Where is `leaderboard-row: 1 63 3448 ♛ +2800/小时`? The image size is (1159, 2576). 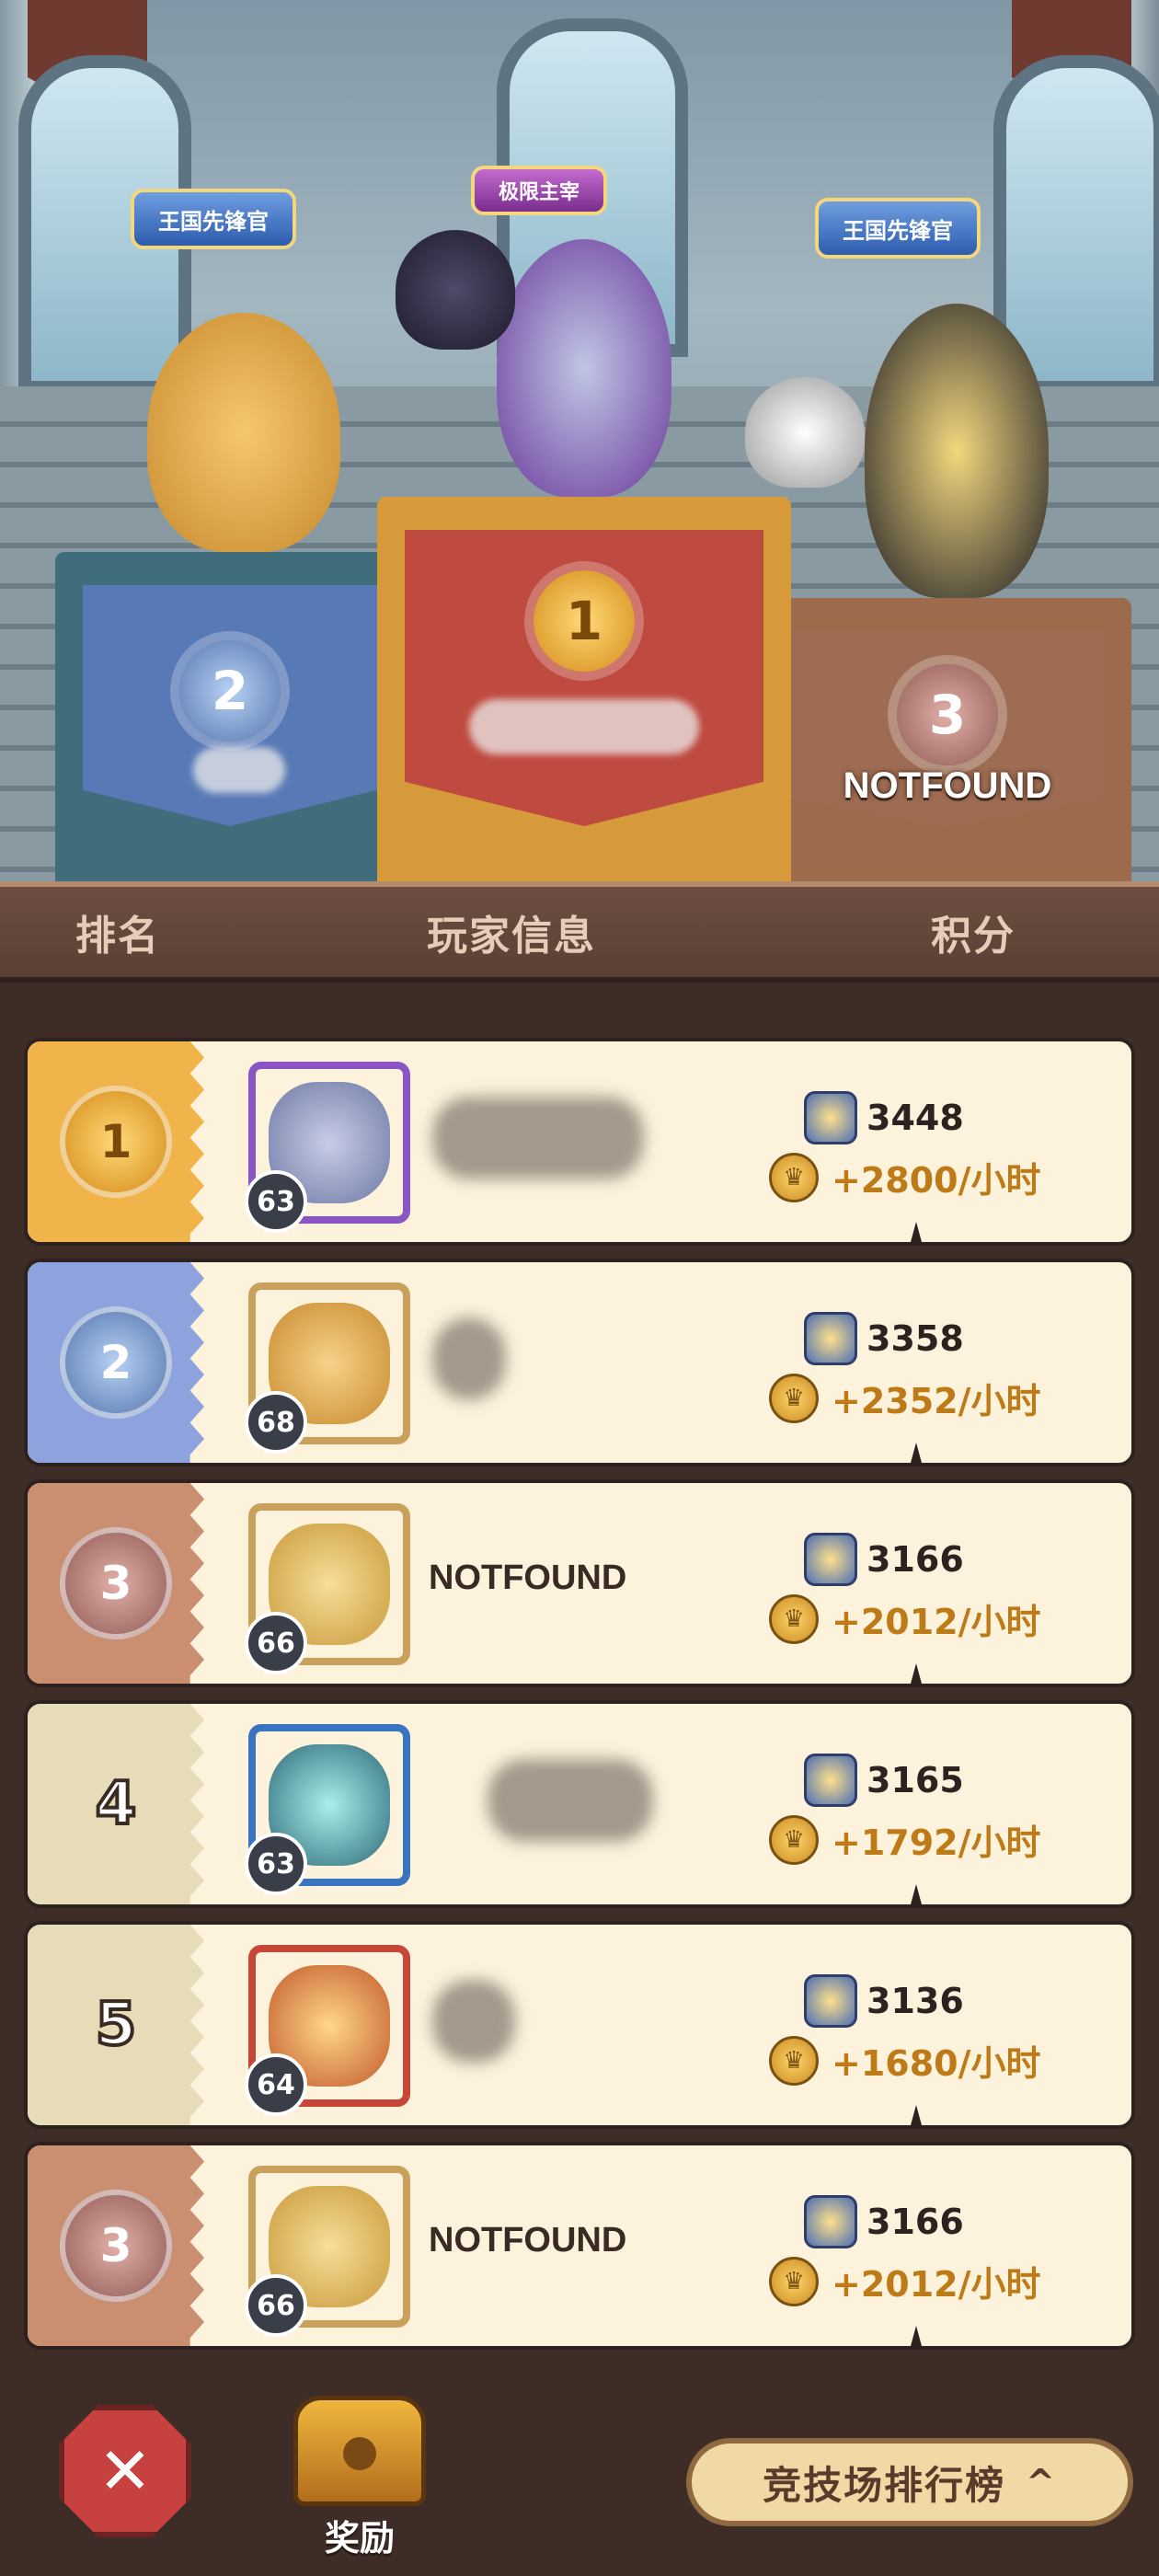 leaderboard-row: 1 63 3448 ♛ +2800/小时 is located at coordinates (579, 1142).